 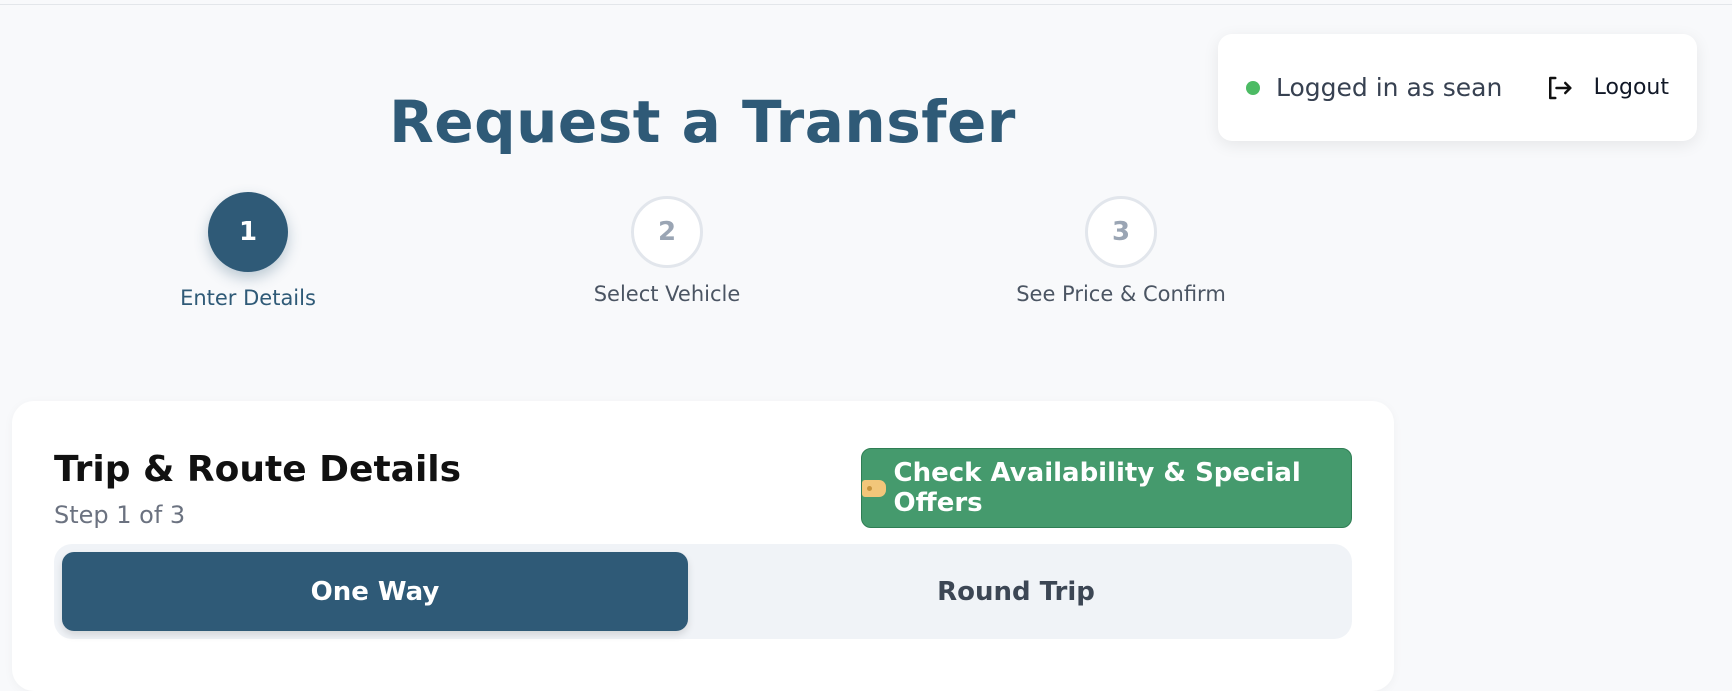 I want to click on logout-icon, so click(x=1560, y=87).